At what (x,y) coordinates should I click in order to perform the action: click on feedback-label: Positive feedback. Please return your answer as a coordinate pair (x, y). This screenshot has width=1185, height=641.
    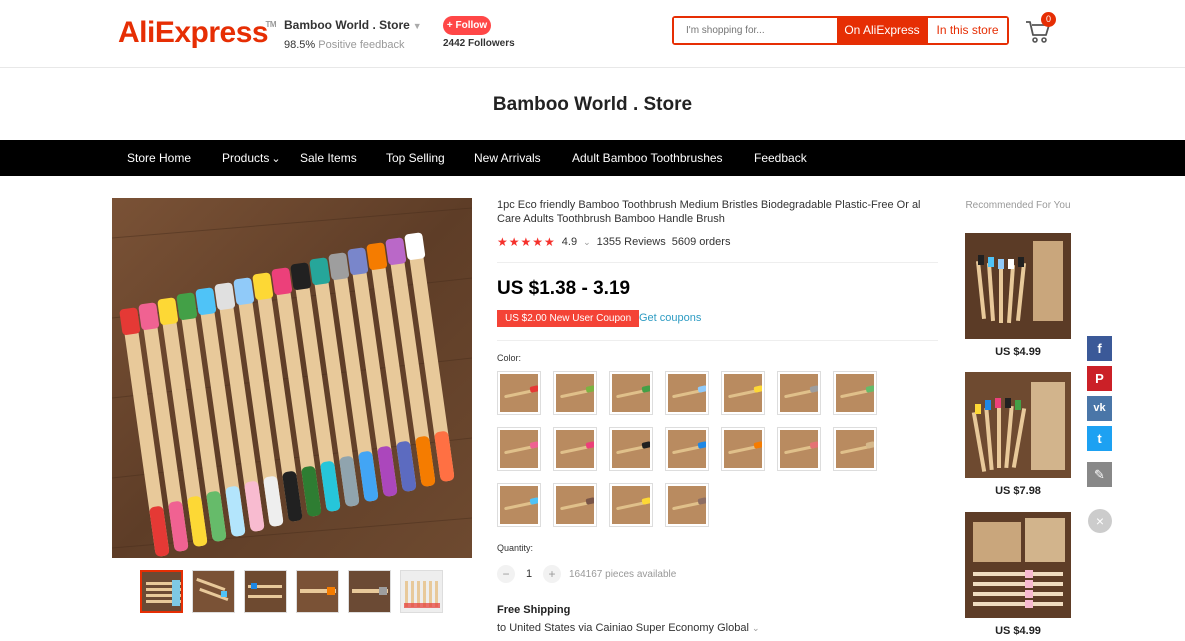
    Looking at the image, I should click on (361, 45).